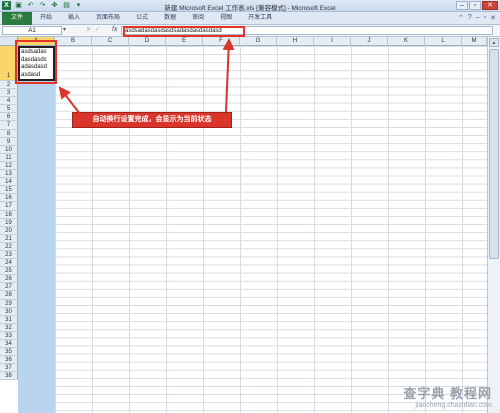  I want to click on row-header: 14, so click(9, 182).